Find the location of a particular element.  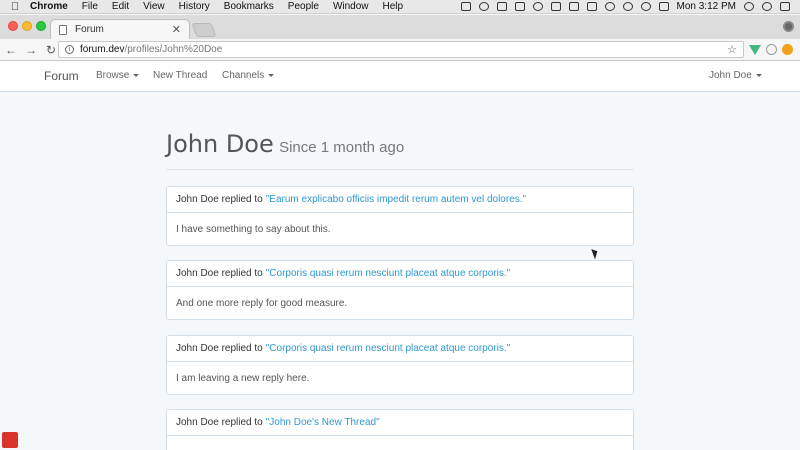

menu-view: View is located at coordinates (154, 6).